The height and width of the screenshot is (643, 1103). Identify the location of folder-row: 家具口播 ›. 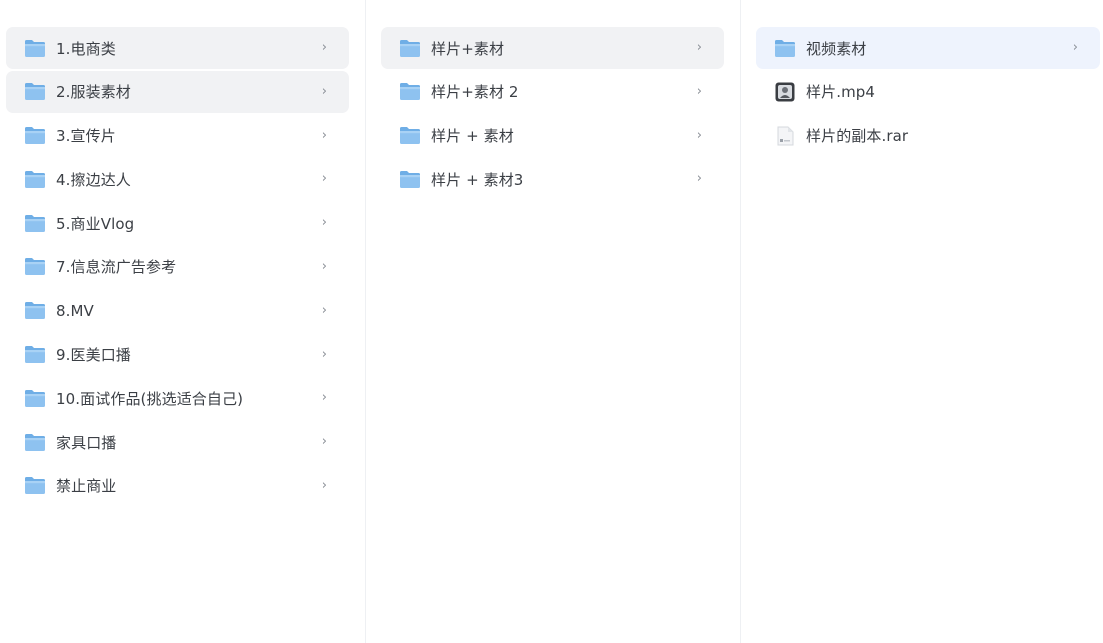
(177, 442).